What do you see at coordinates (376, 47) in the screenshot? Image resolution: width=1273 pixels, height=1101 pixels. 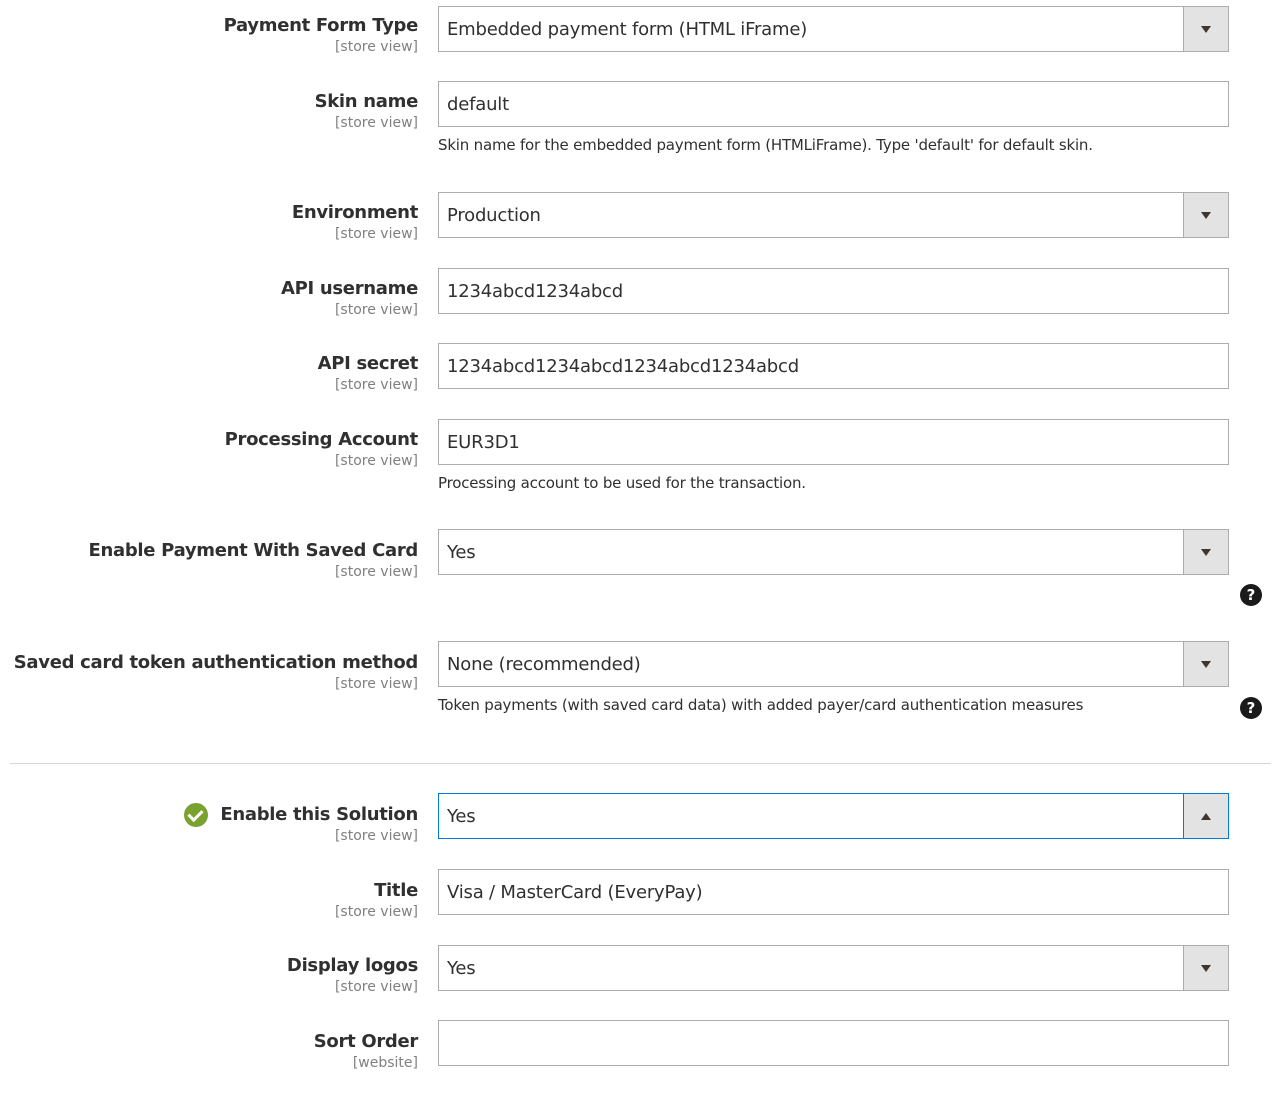 I see `payment-form-type-scope: [store view]` at bounding box center [376, 47].